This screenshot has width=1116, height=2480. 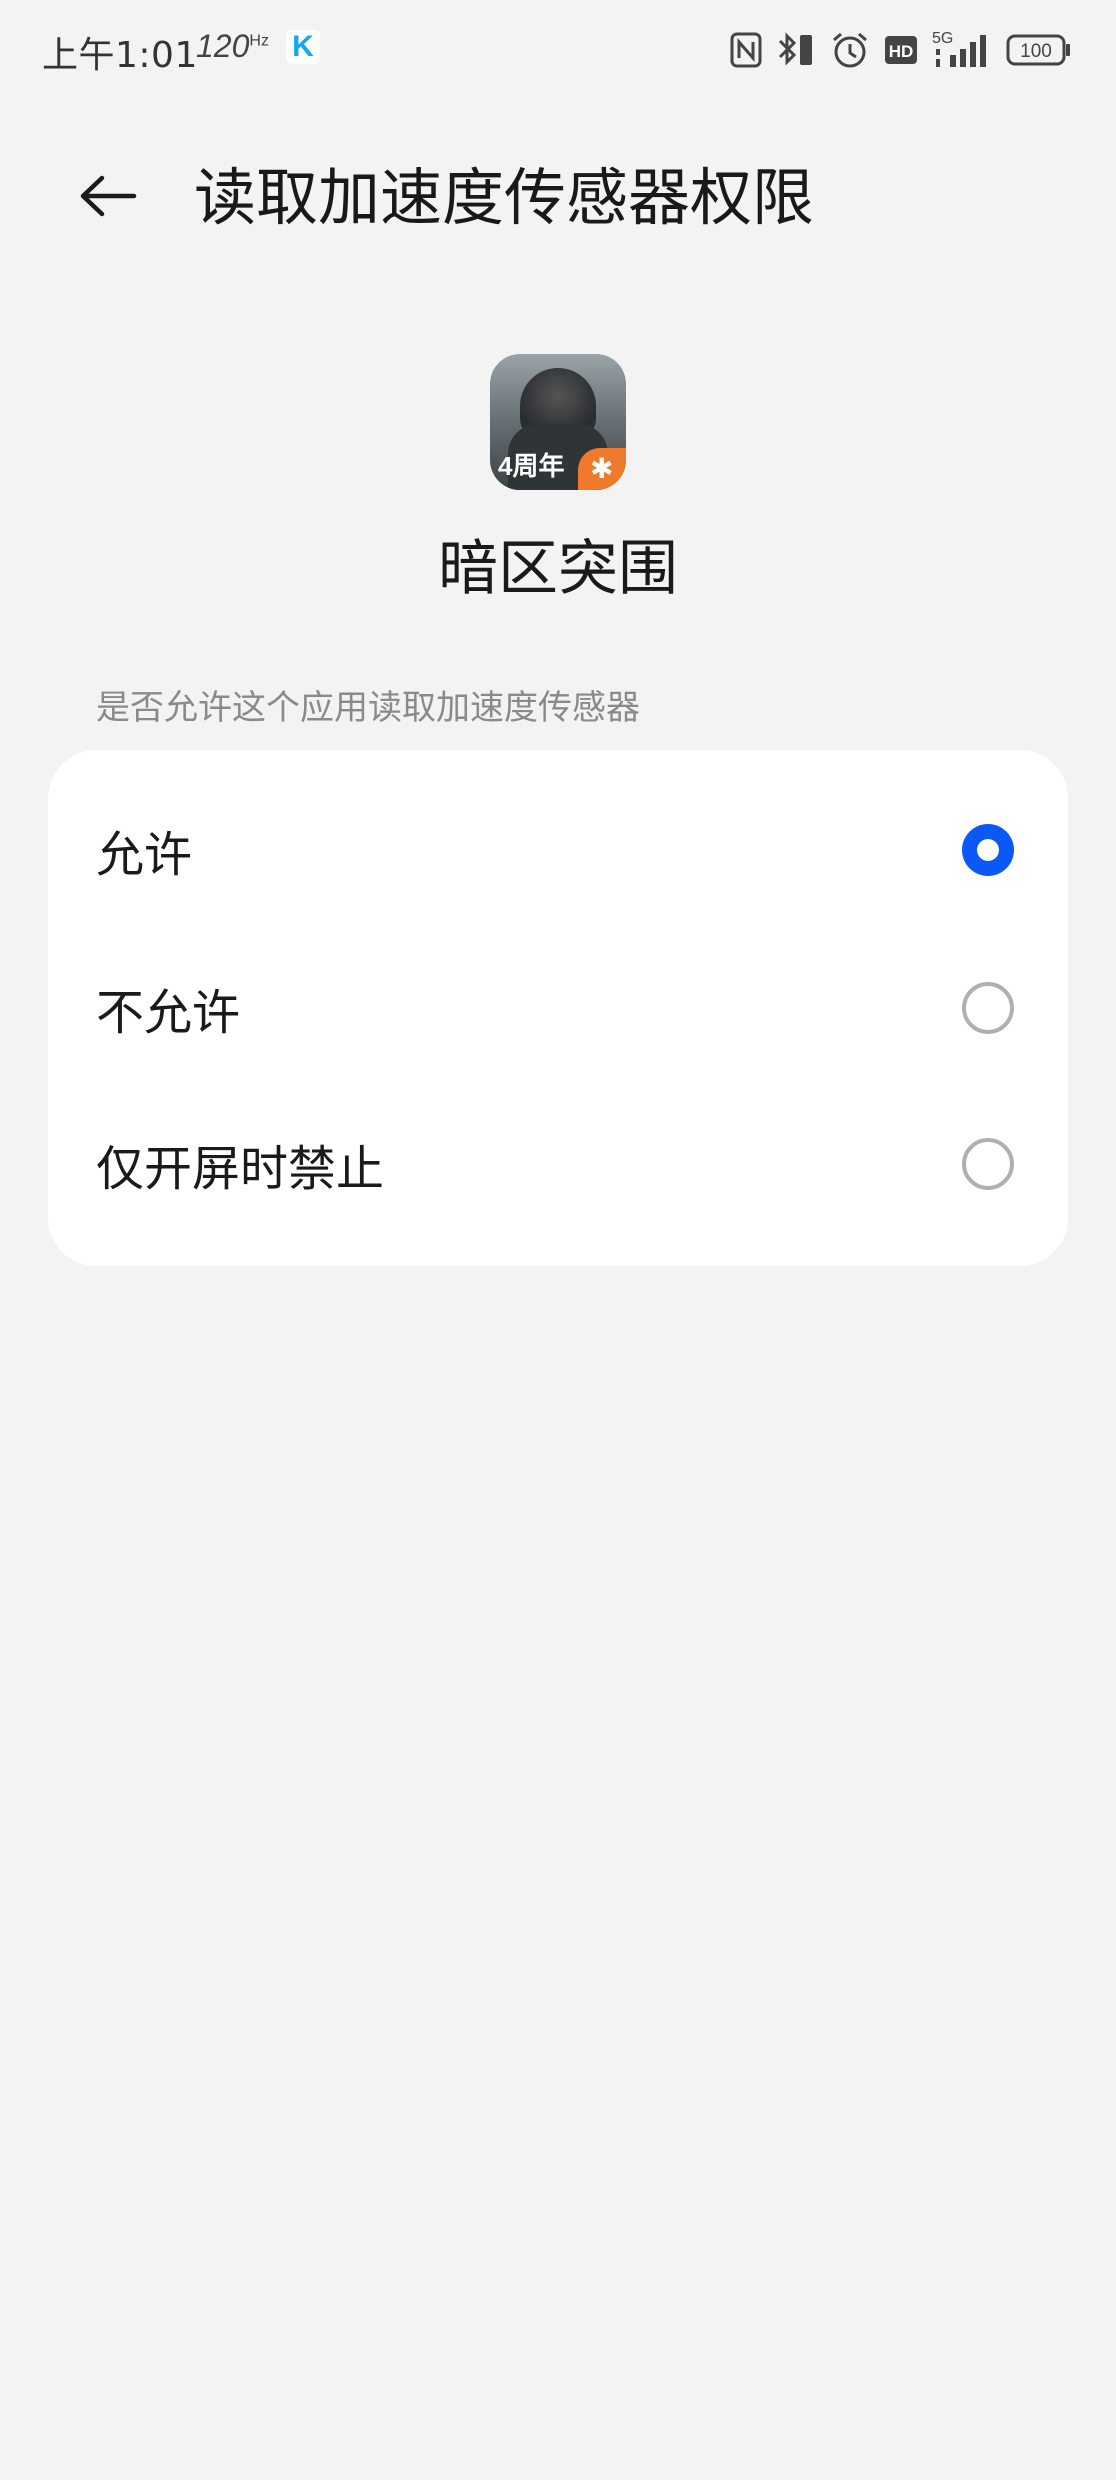 I want to click on battery-icon: 100, so click(x=1038, y=50).